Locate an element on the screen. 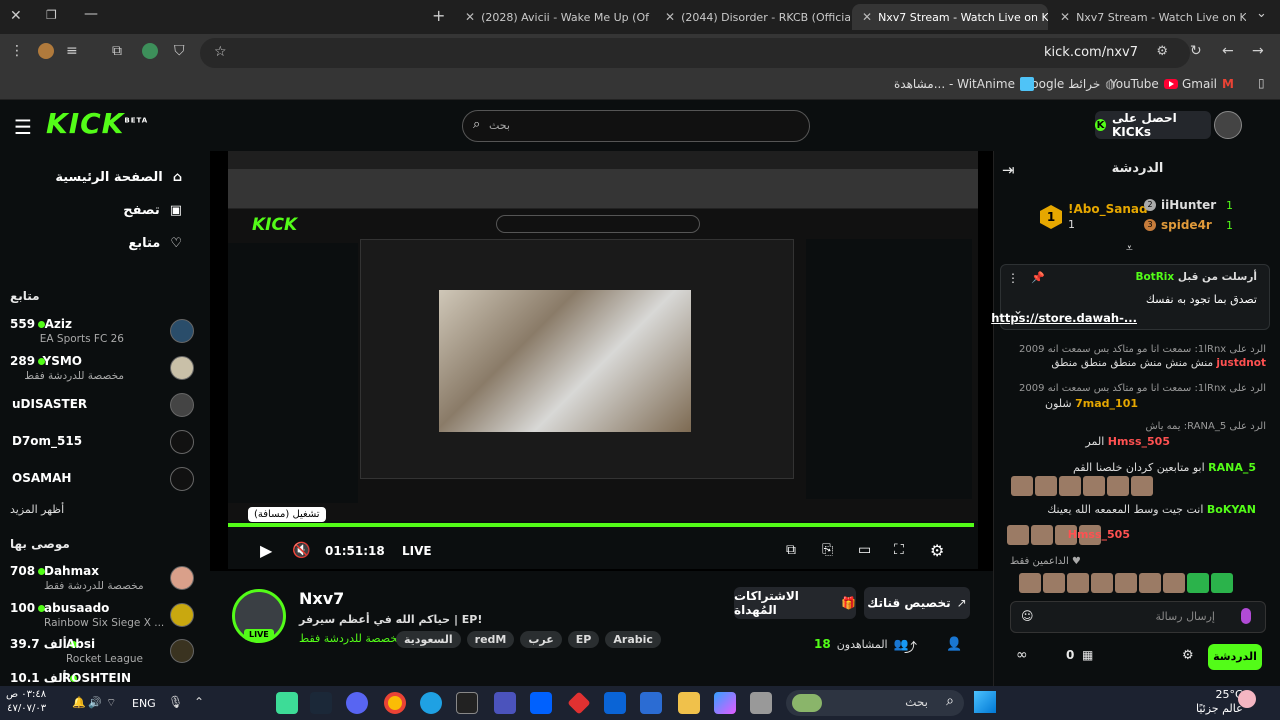 The height and width of the screenshot is (720, 1280). app-icon is located at coordinates (287, 703).